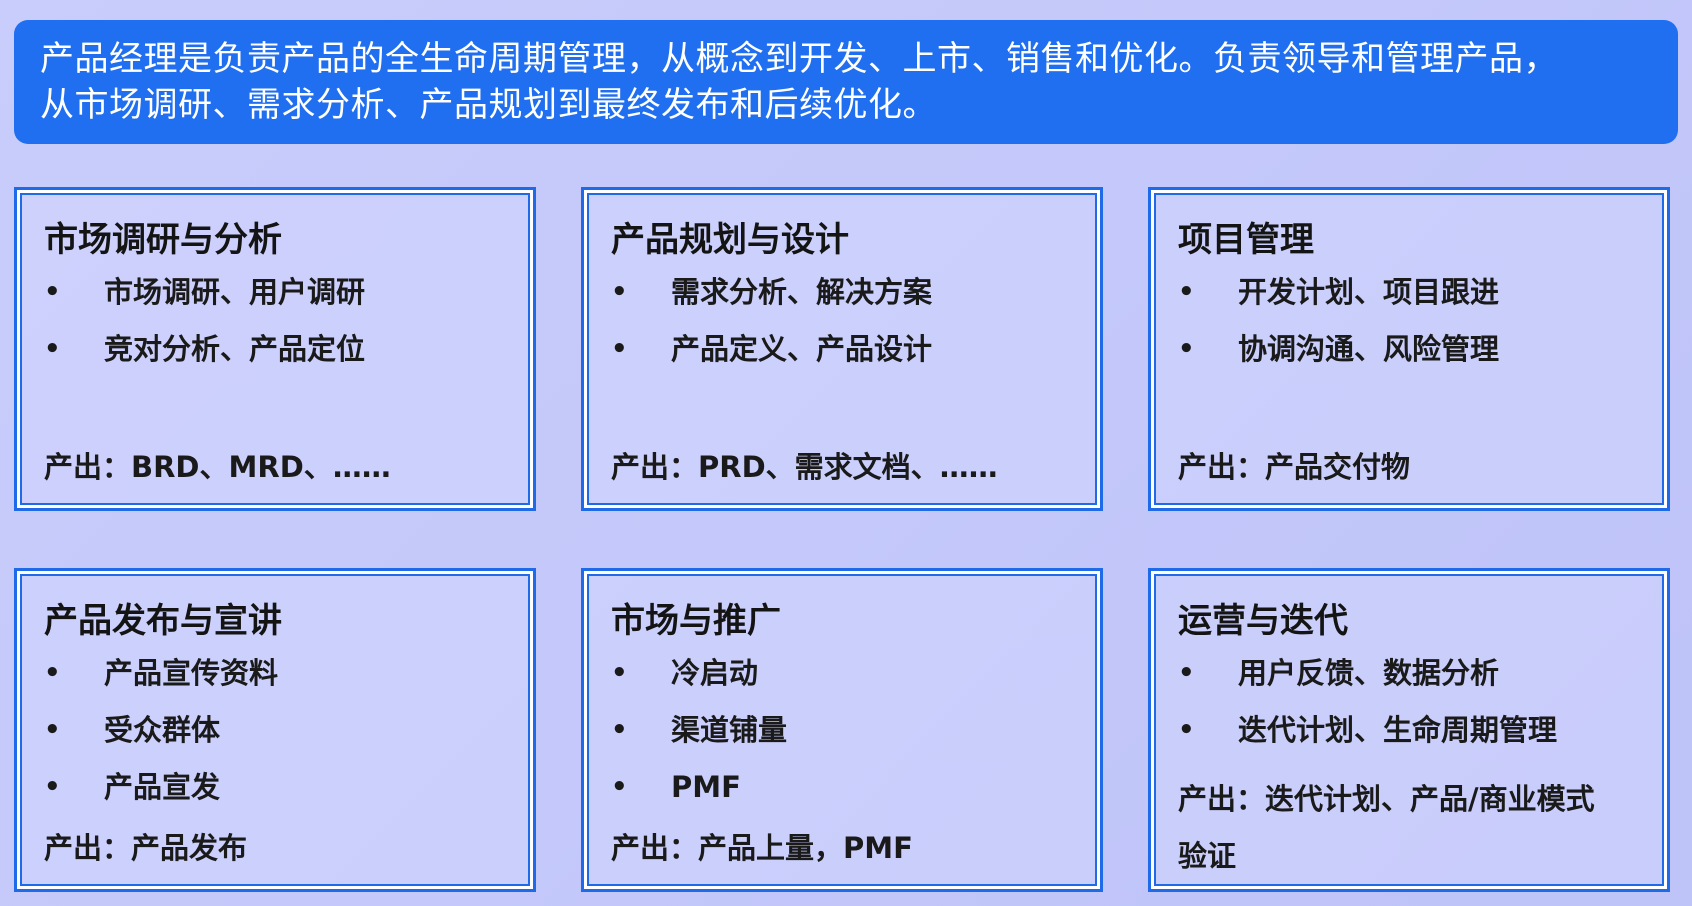 This screenshot has width=1692, height=906. What do you see at coordinates (706, 787) in the screenshot?
I see `bullet-text: PMF` at bounding box center [706, 787].